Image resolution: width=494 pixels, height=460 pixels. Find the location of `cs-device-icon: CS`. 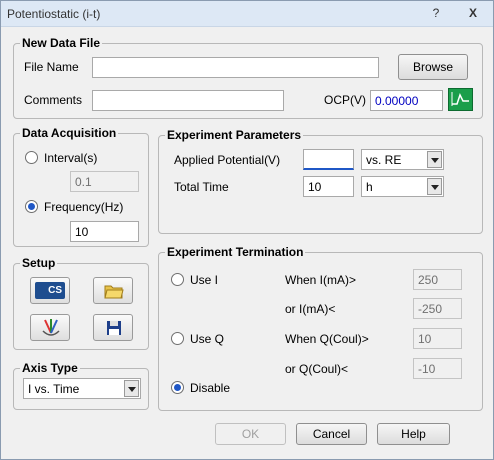

cs-device-icon: CS is located at coordinates (50, 290).